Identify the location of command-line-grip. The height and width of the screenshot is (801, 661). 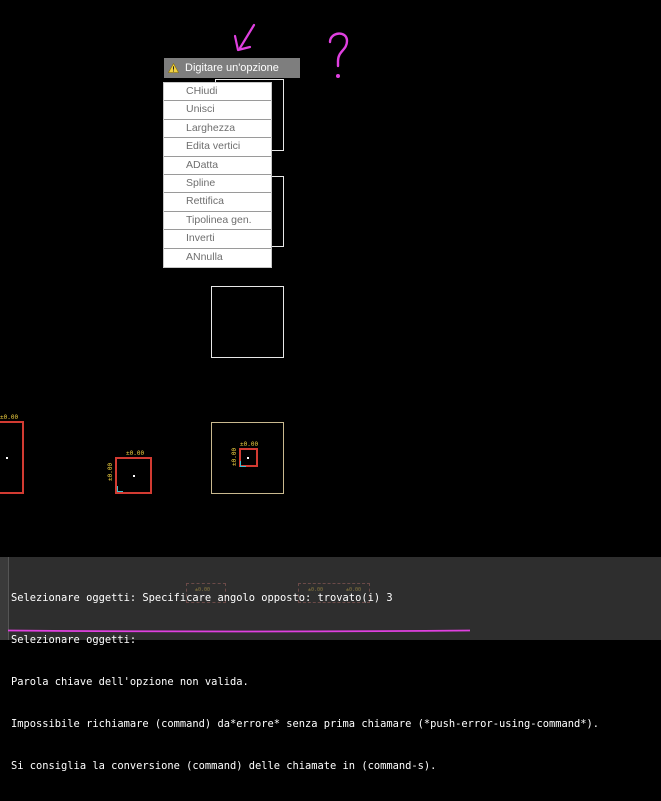
(4, 598).